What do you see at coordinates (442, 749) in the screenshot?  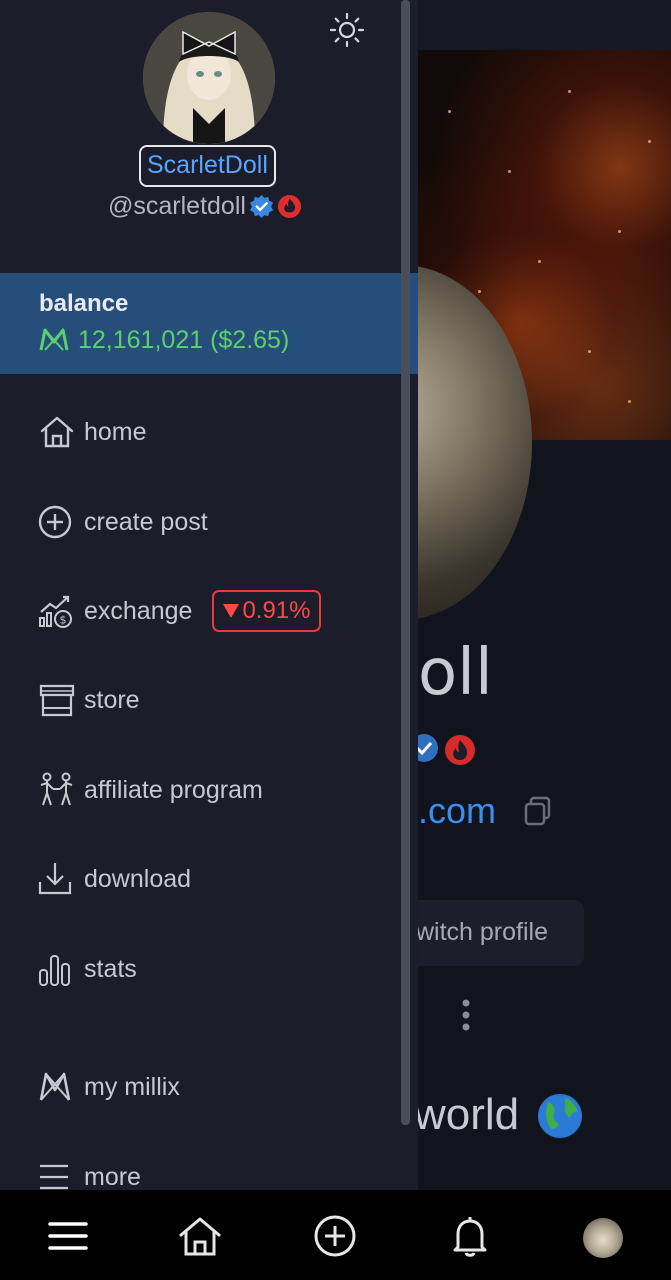 I see `profile-badges` at bounding box center [442, 749].